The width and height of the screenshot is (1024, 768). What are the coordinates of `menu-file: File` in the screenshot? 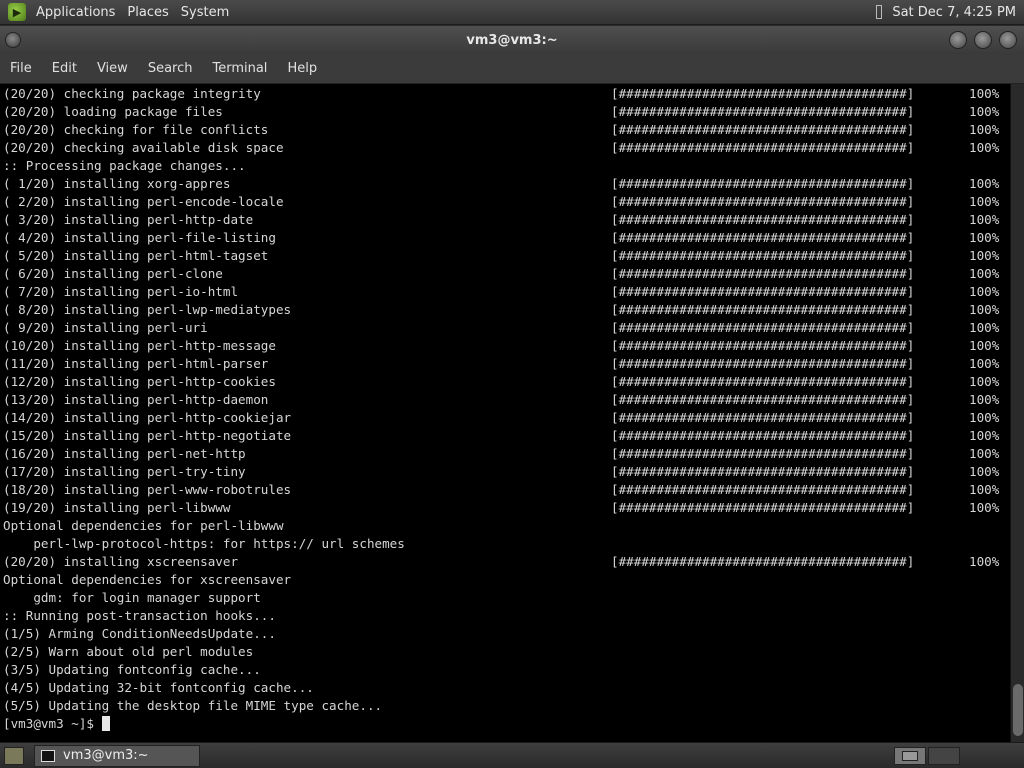 It's located at (21, 69).